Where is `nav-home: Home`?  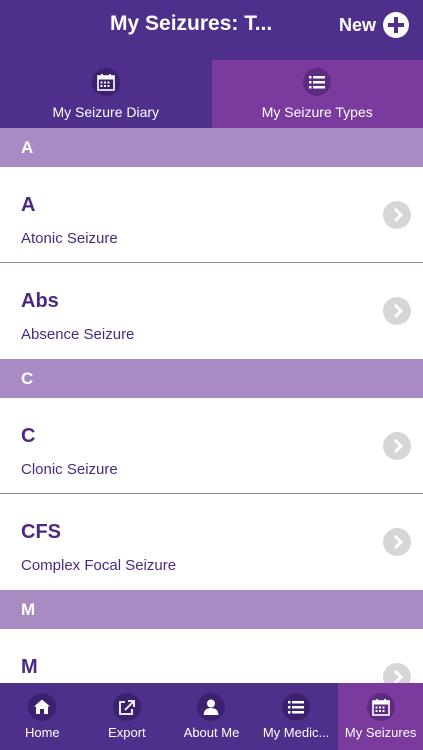
nav-home: Home is located at coordinates (42, 716).